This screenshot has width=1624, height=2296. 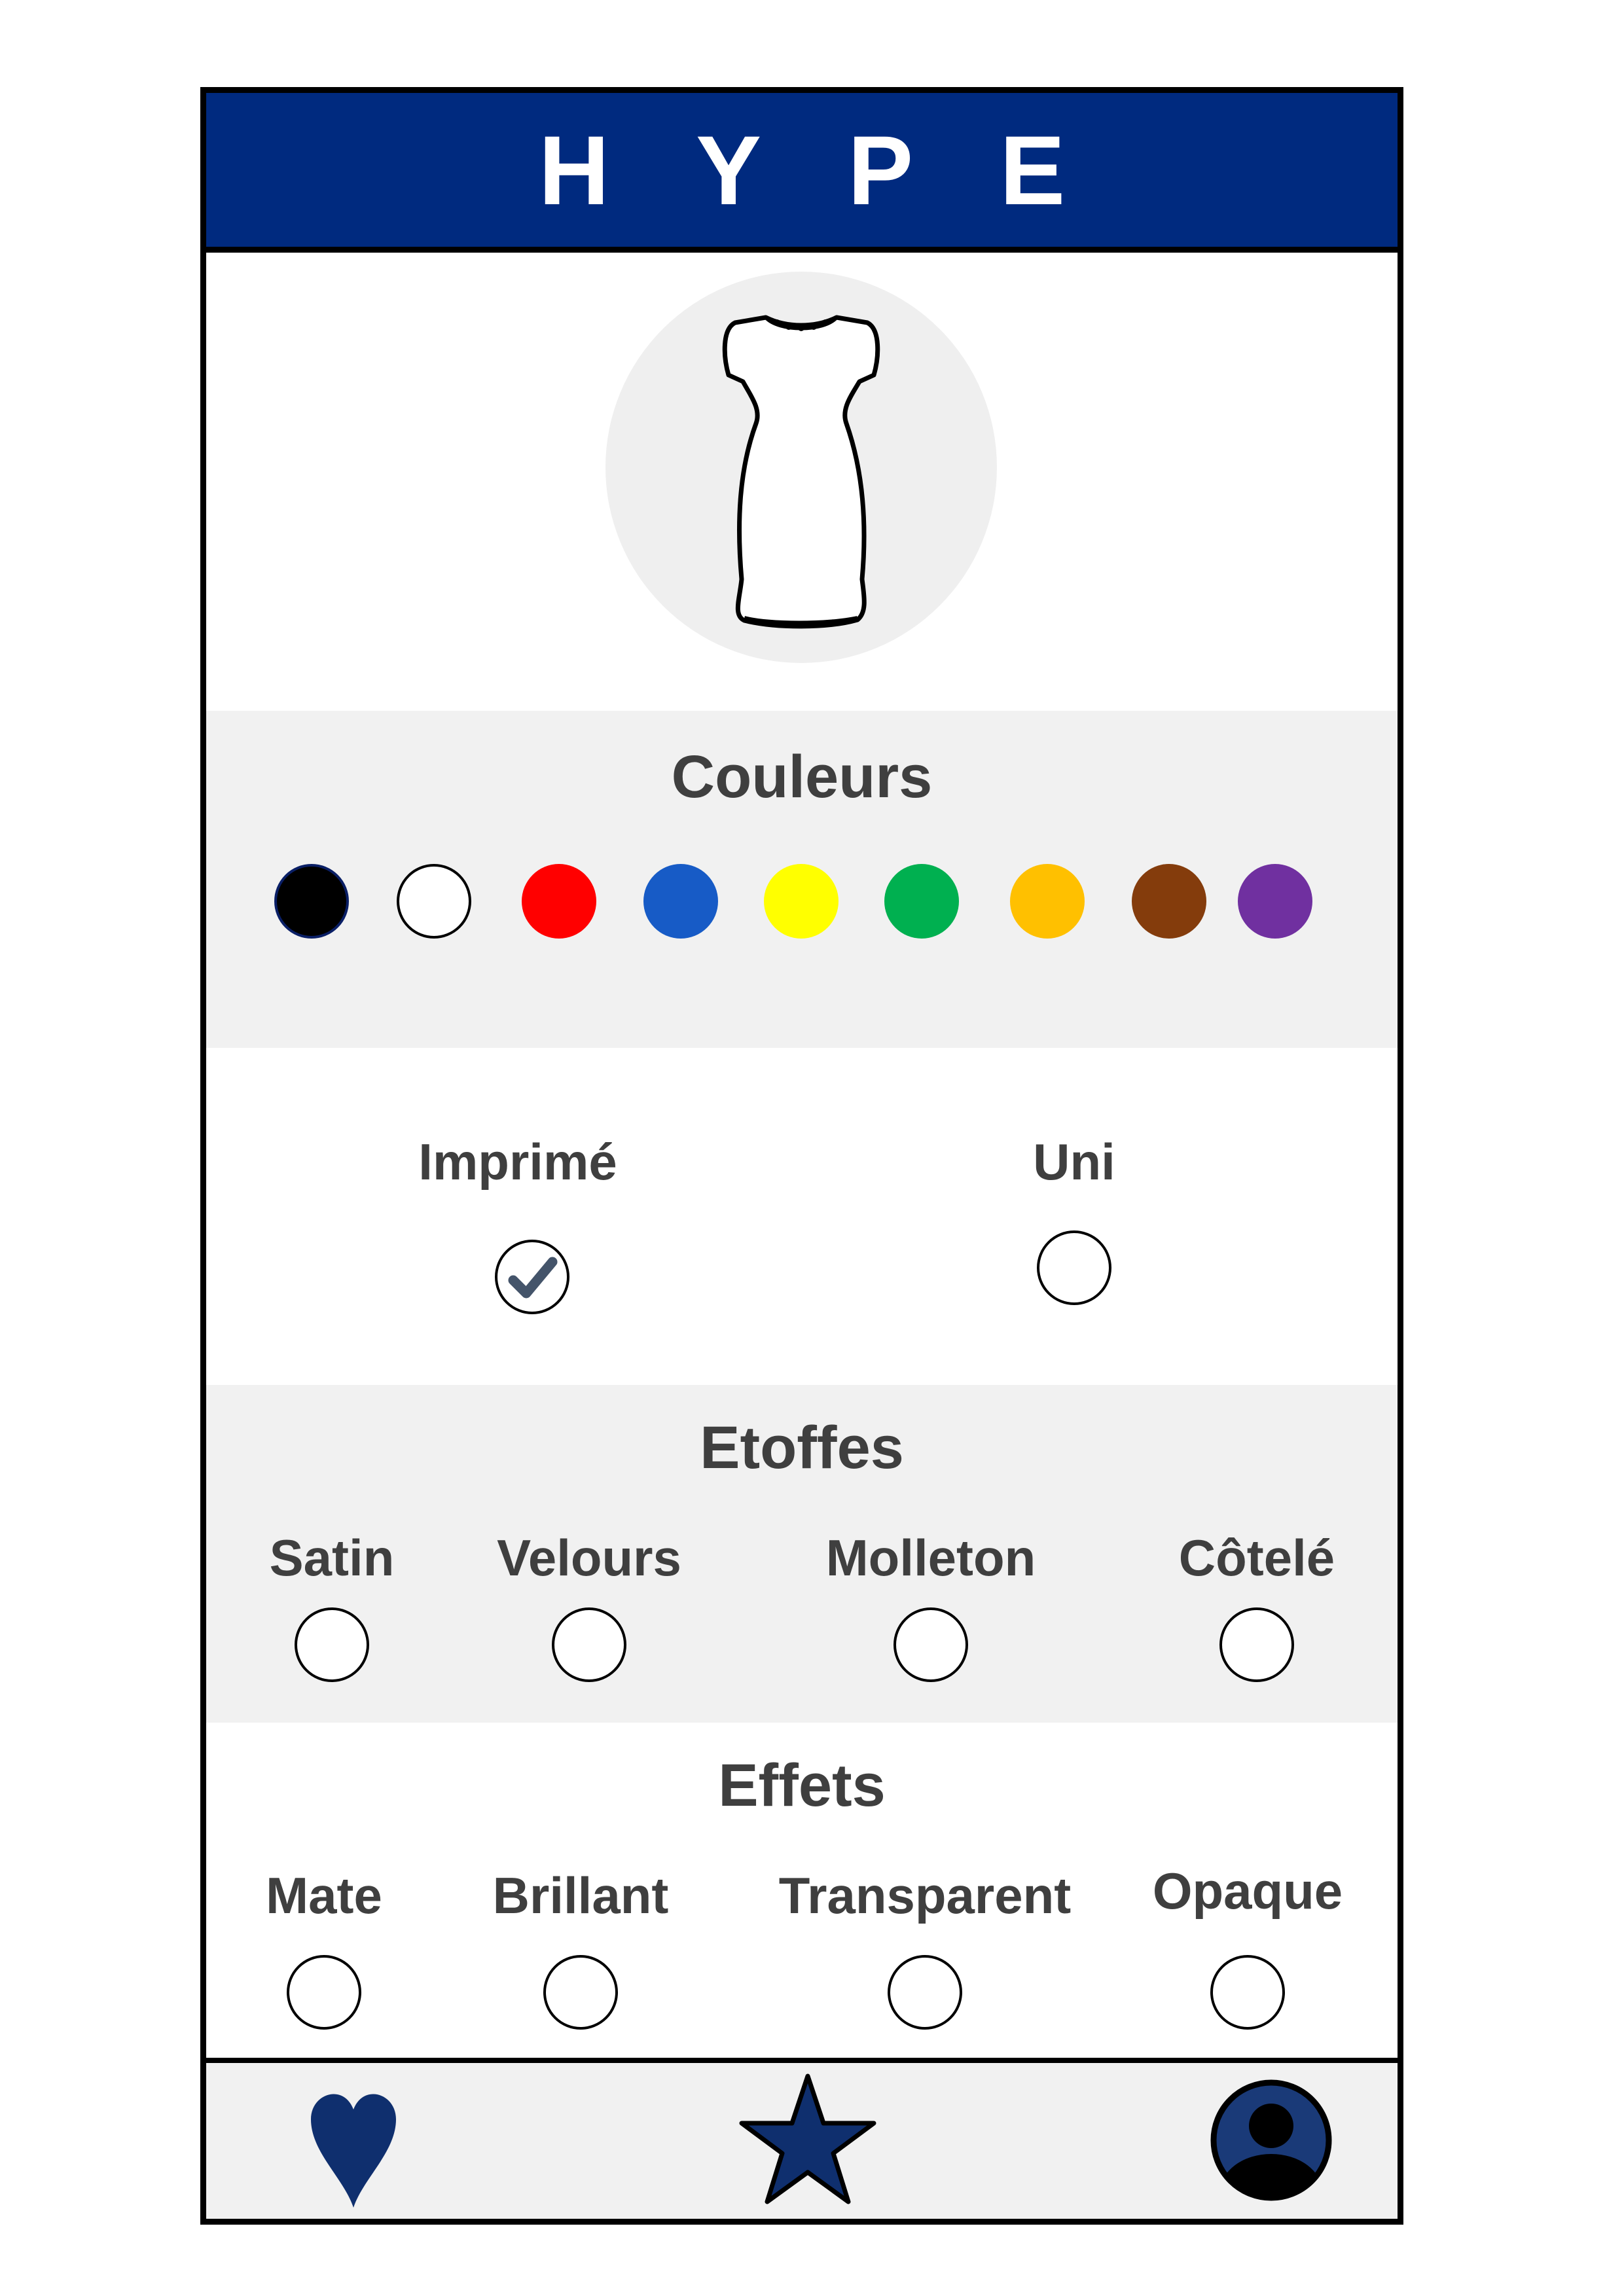 I want to click on glossy-radio, so click(x=580, y=1992).